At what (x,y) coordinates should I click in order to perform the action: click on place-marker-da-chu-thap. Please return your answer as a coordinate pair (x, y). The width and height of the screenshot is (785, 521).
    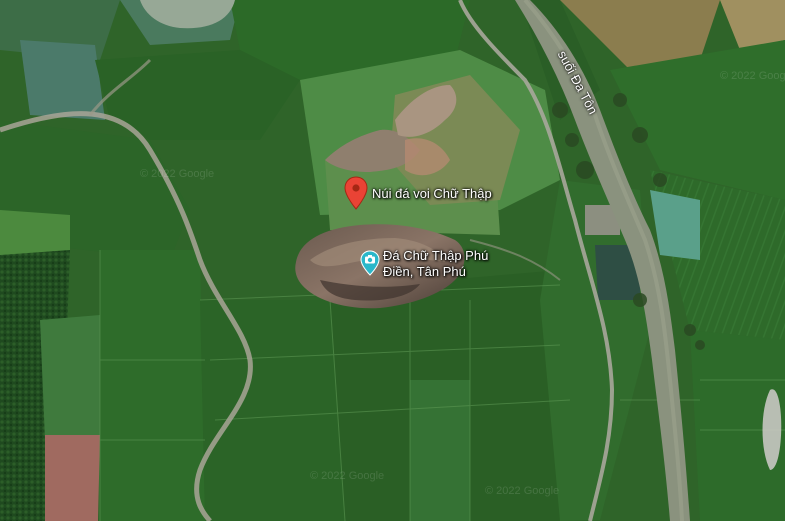
    Looking at the image, I should click on (370, 265).